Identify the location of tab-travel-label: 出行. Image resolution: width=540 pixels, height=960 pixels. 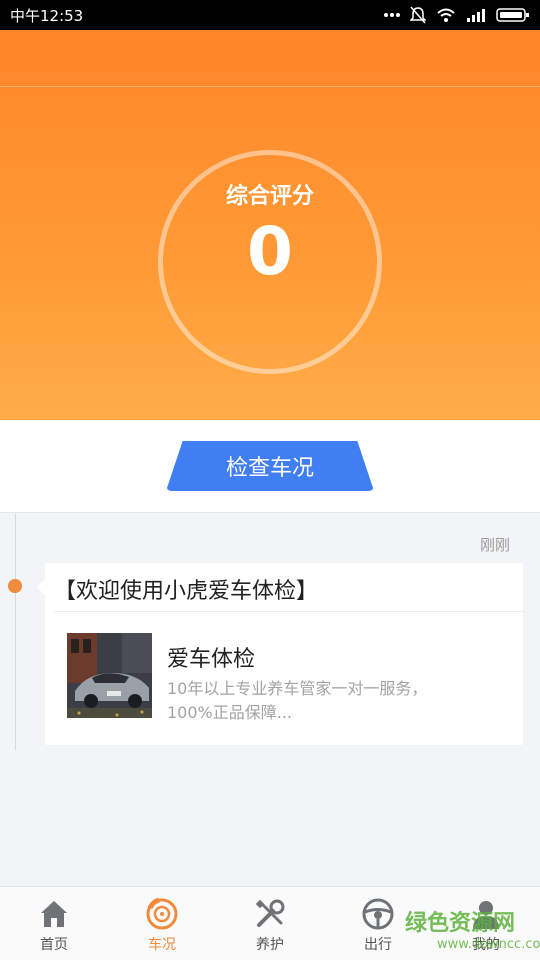
(378, 945).